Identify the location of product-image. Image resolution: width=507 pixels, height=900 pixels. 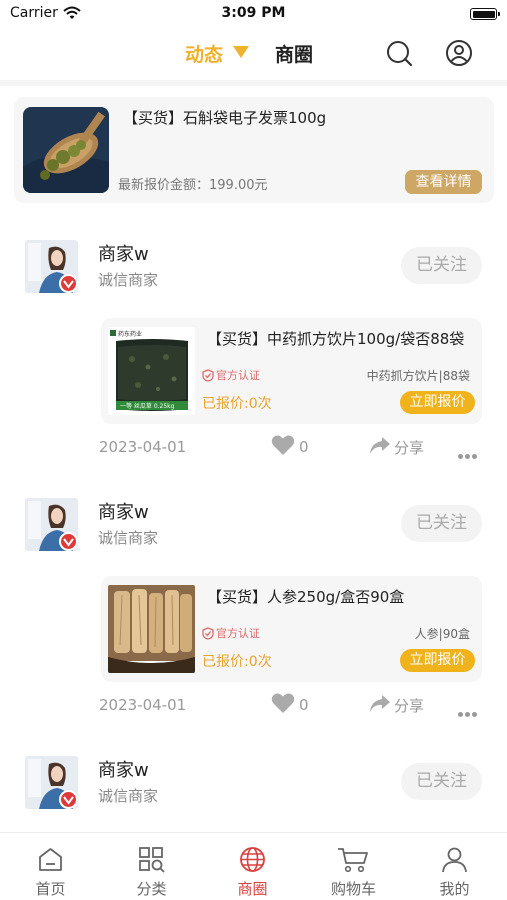
(151, 629).